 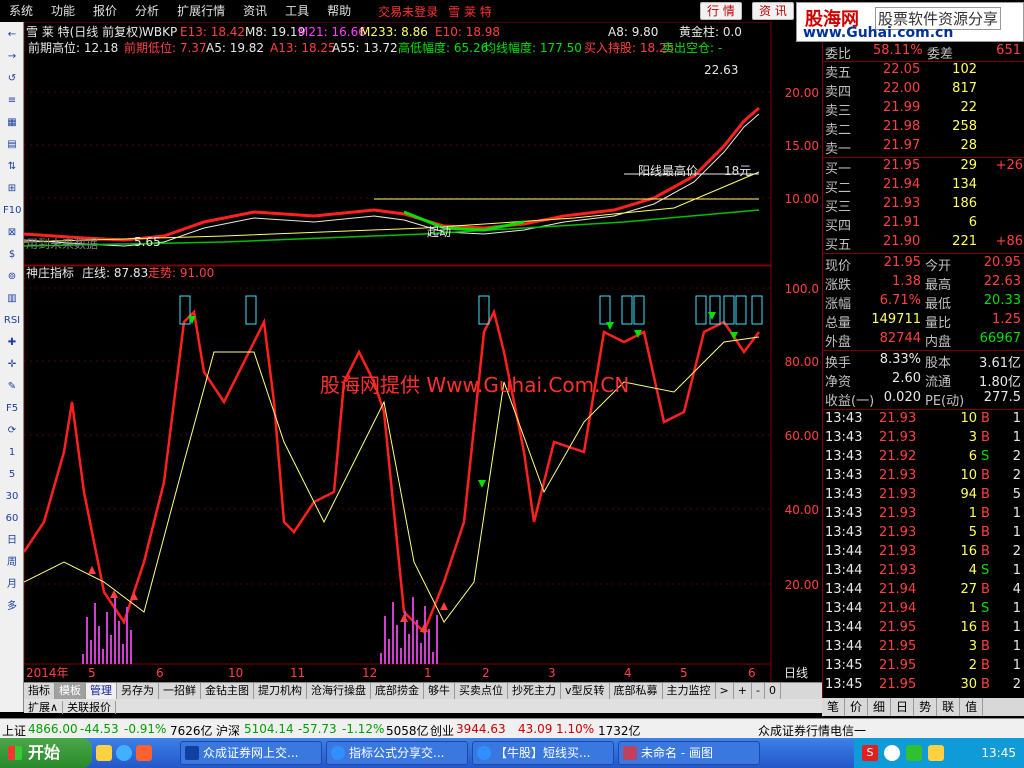 What do you see at coordinates (923, 477) in the screenshot?
I see `tick-row: 13:43 21.93 10 B 2` at bounding box center [923, 477].